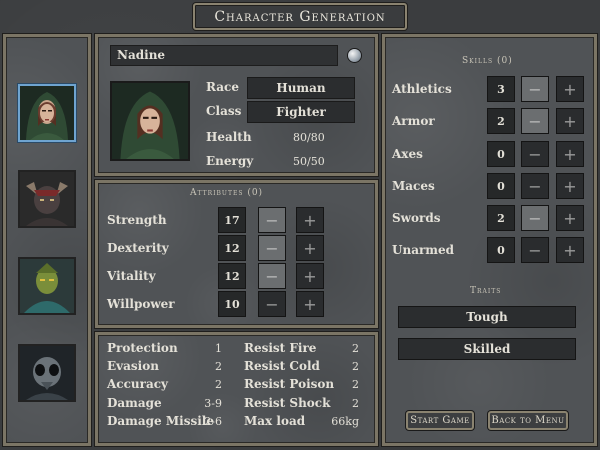 This screenshot has height=450, width=600. Describe the element at coordinates (570, 186) in the screenshot. I see `skill-increase-button-maces: +` at that location.